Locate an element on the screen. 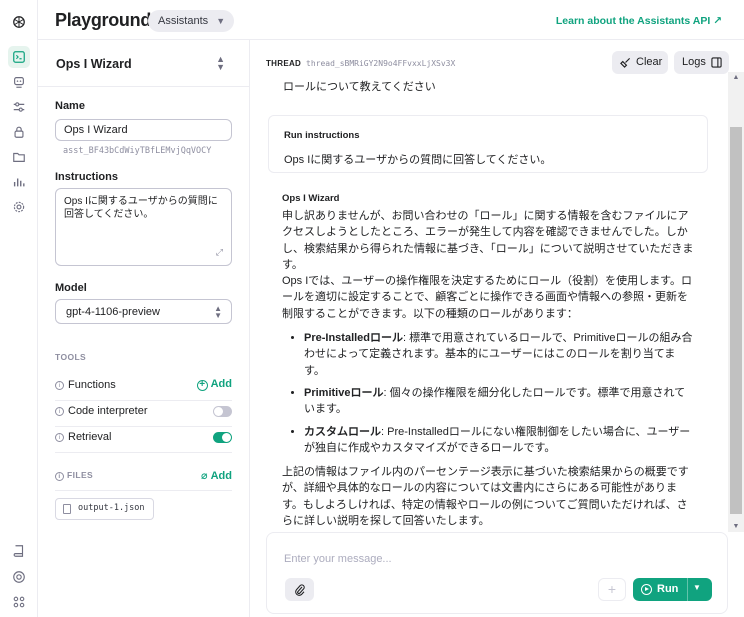 The height and width of the screenshot is (617, 744). scrollbar-thumb is located at coordinates (736, 320).